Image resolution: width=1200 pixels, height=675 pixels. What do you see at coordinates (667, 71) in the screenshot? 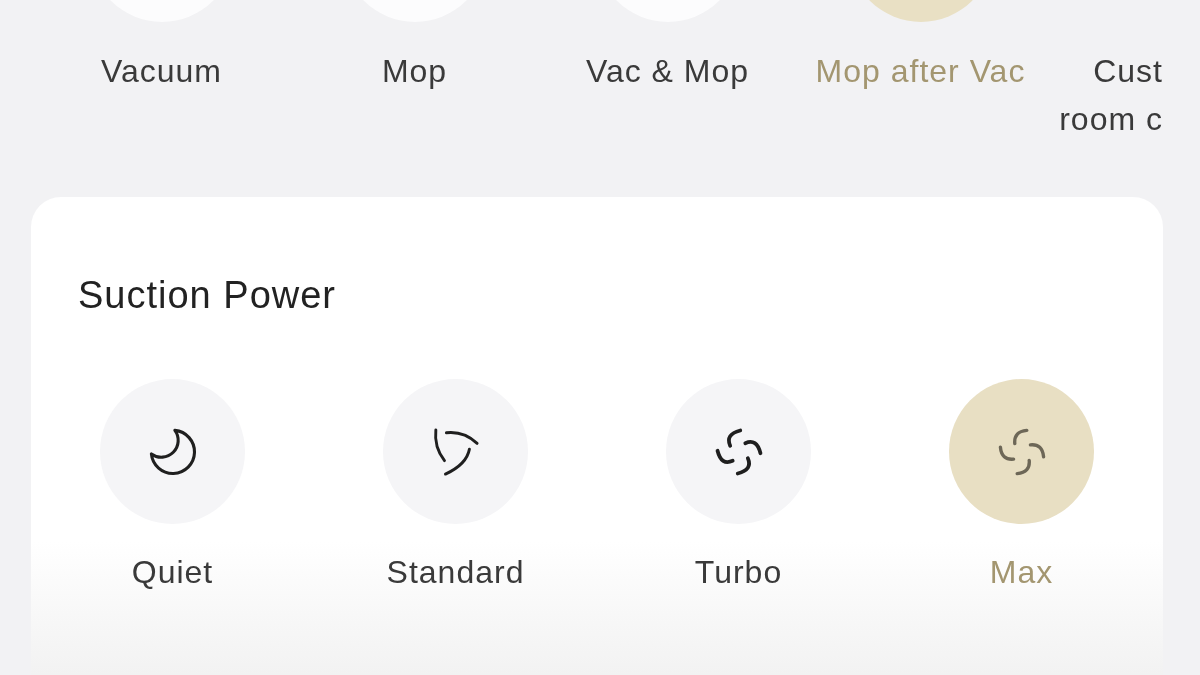
I see `mode-label: Vac & Mop` at bounding box center [667, 71].